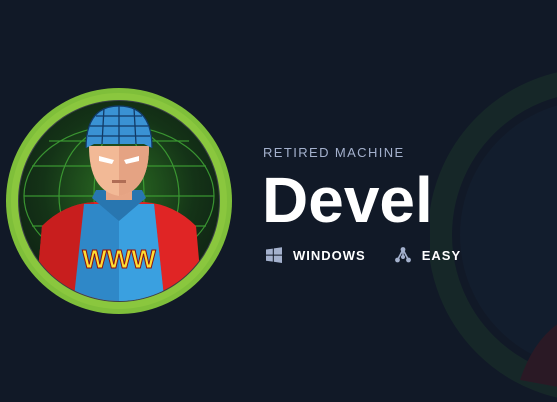 The image size is (557, 402). I want to click on windows-icon, so click(274, 255).